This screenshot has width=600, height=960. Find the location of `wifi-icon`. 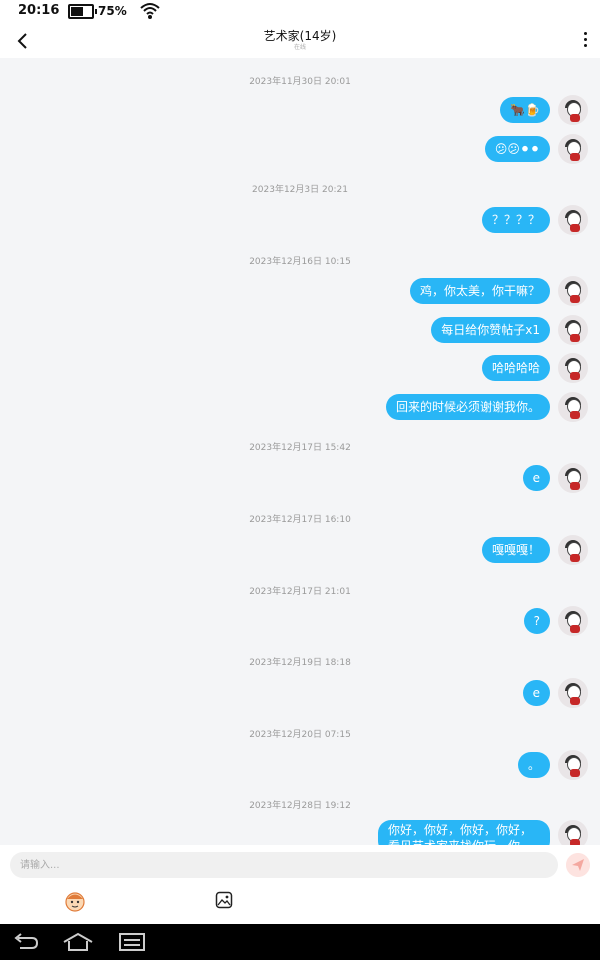

wifi-icon is located at coordinates (150, 11).